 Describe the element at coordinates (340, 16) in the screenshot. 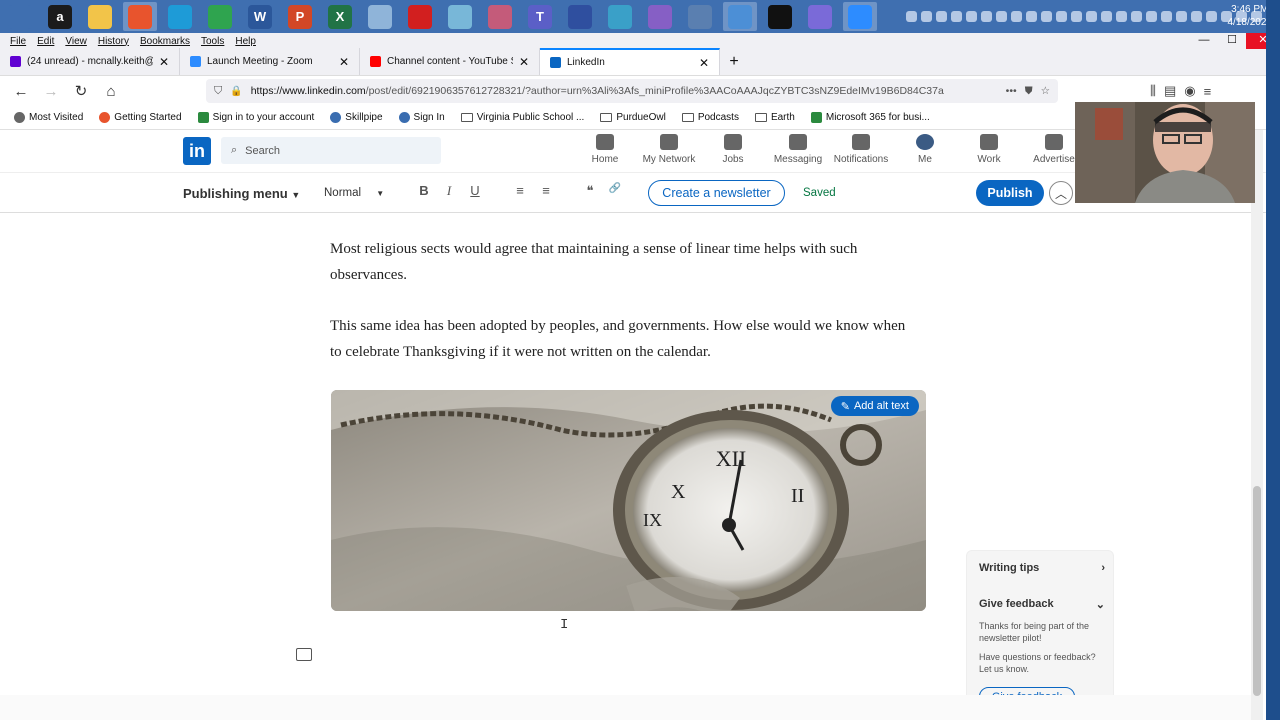

I see `taskbar-excel-button: X` at that location.